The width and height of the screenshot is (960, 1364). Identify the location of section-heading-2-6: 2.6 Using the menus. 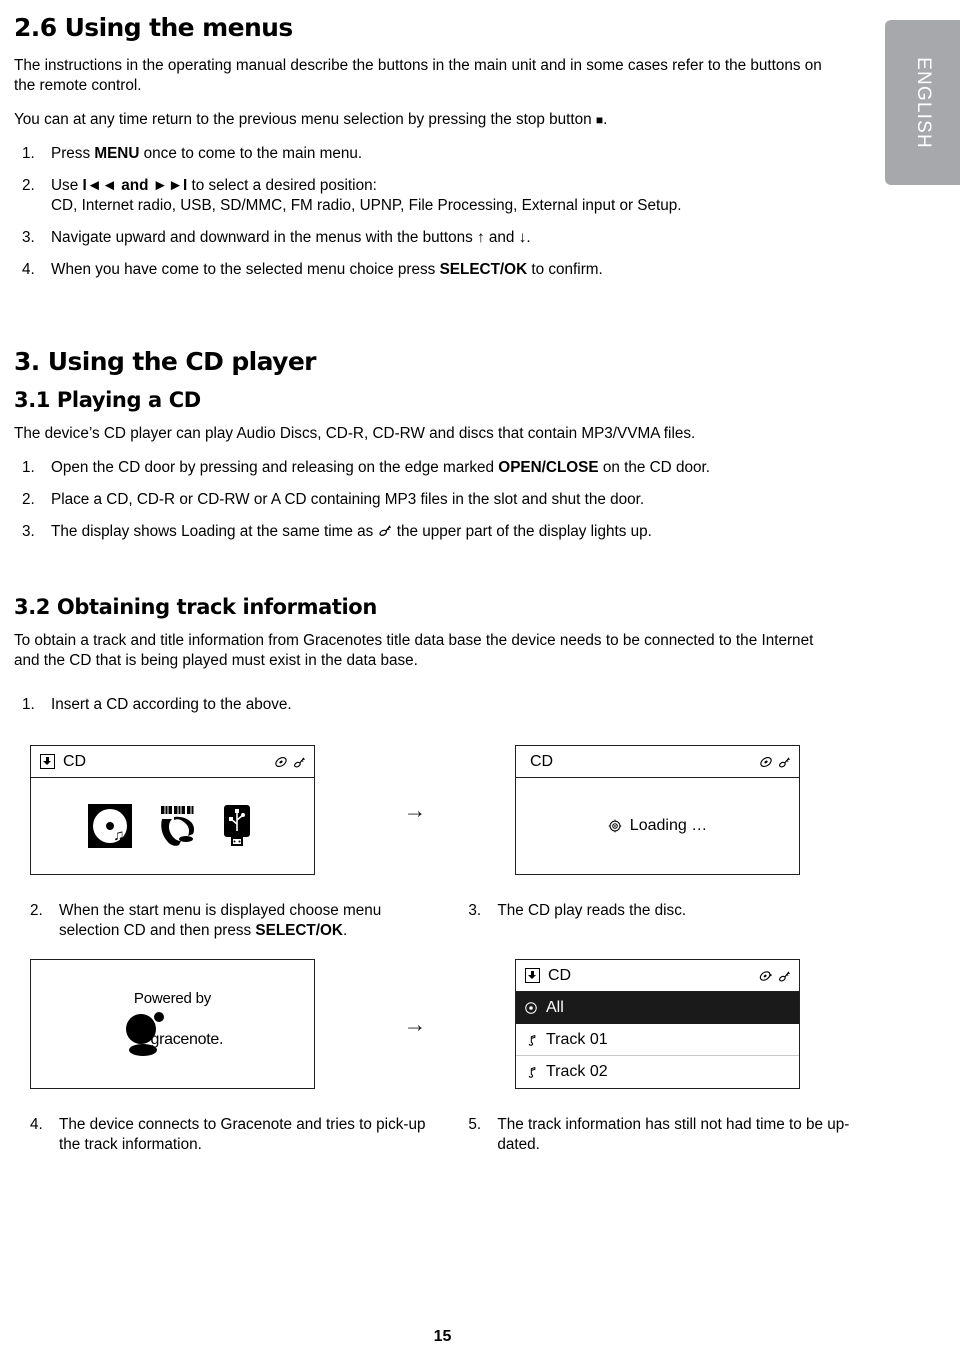
(153, 27).